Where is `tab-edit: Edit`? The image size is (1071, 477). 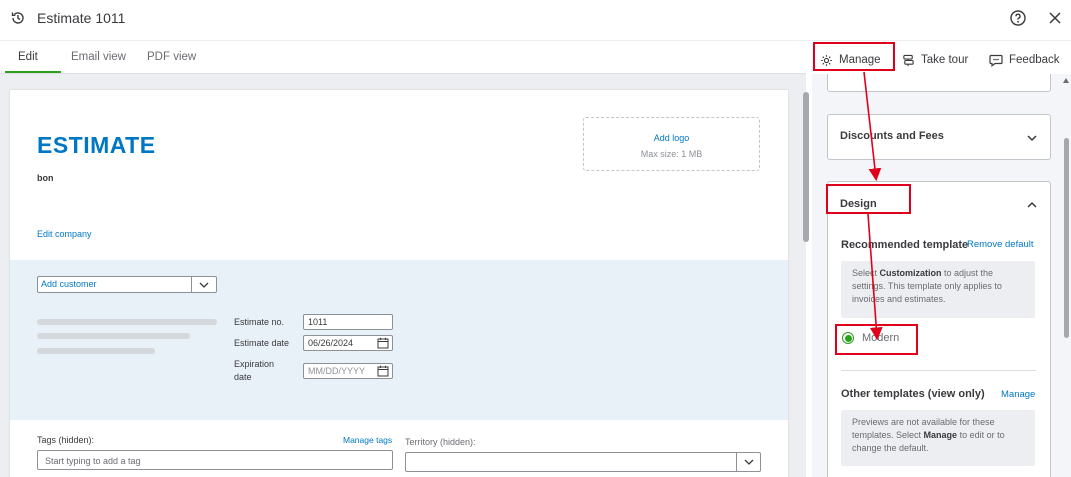
tab-edit: Edit is located at coordinates (28, 57).